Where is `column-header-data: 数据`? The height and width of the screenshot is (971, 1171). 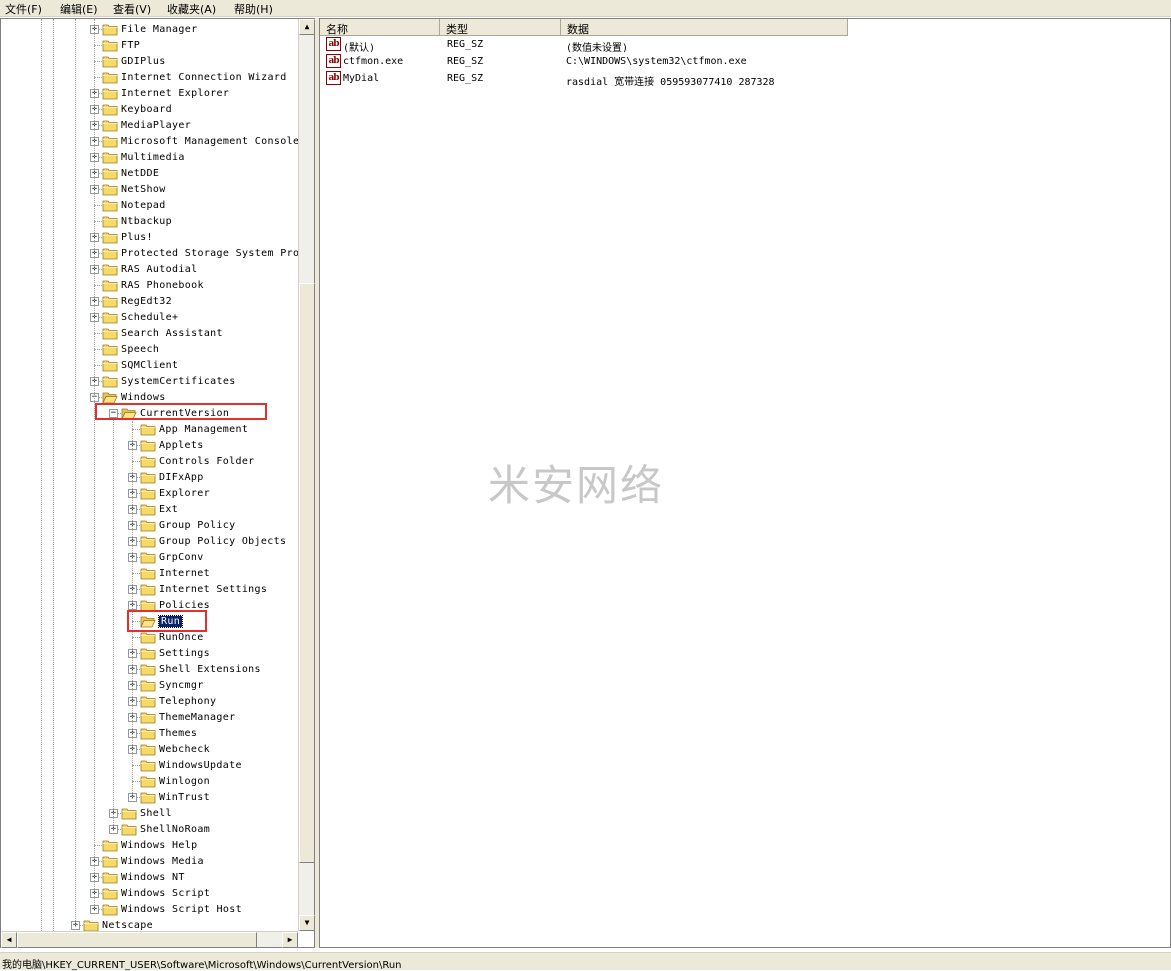 column-header-data: 数据 is located at coordinates (704, 27).